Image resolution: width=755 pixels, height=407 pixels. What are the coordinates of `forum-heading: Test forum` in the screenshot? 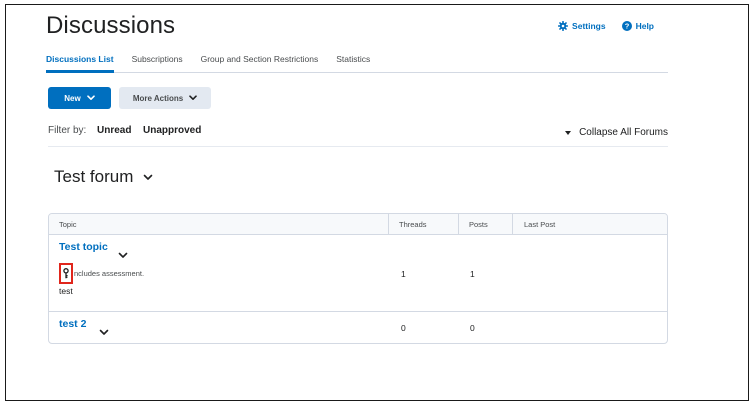 It's located at (103, 177).